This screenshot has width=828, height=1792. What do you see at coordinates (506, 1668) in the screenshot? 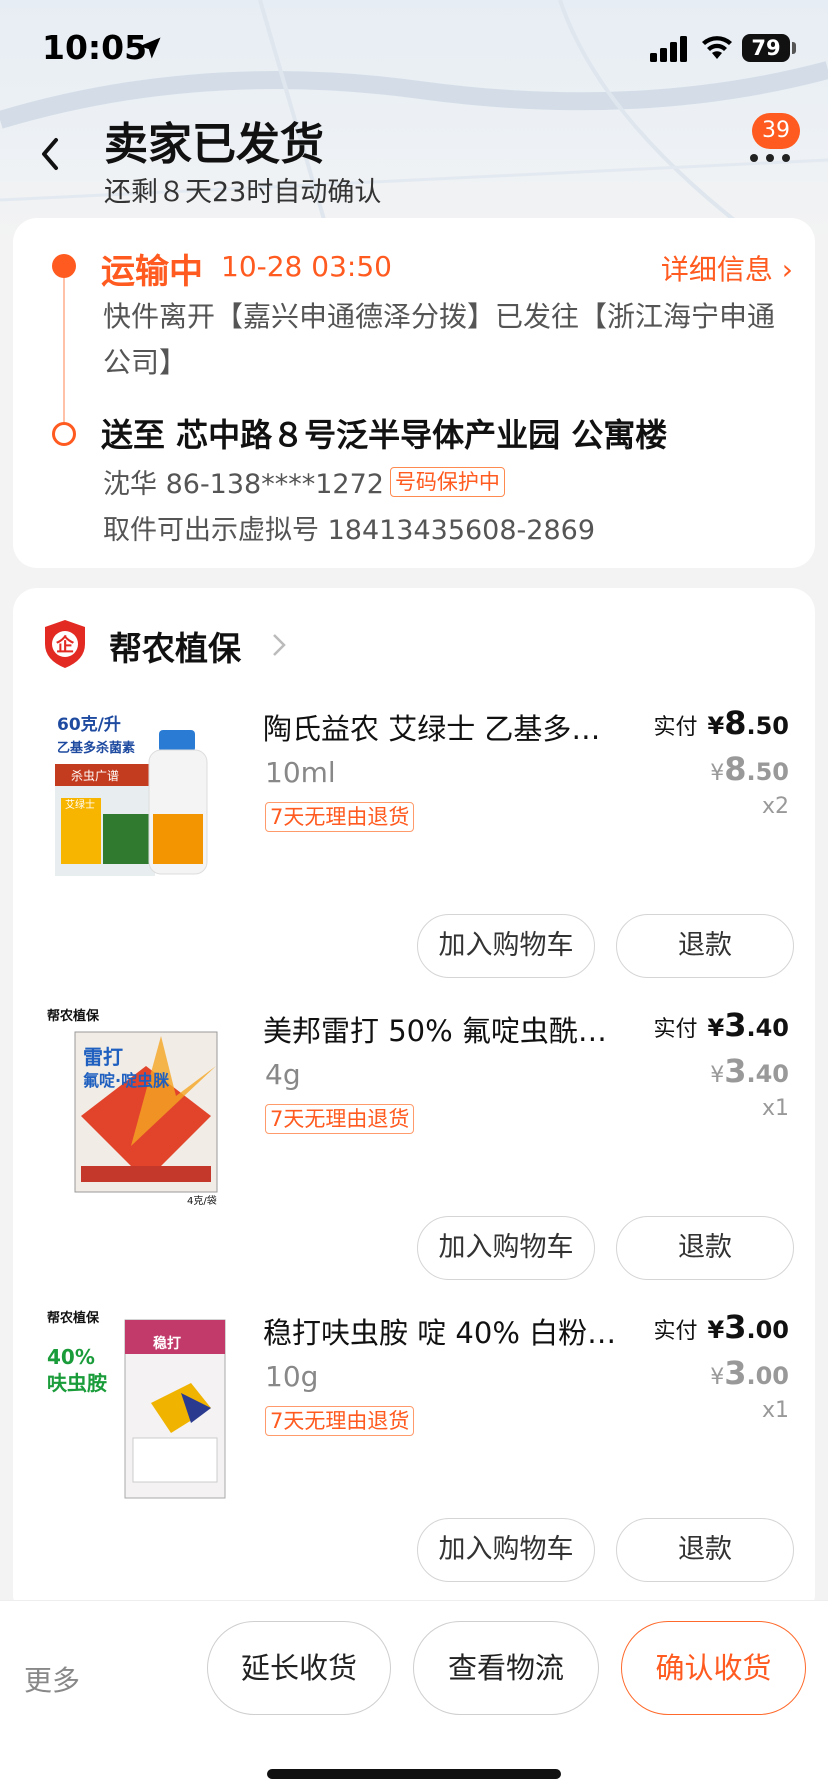
I see `view-logistics-button: 查看物流` at bounding box center [506, 1668].